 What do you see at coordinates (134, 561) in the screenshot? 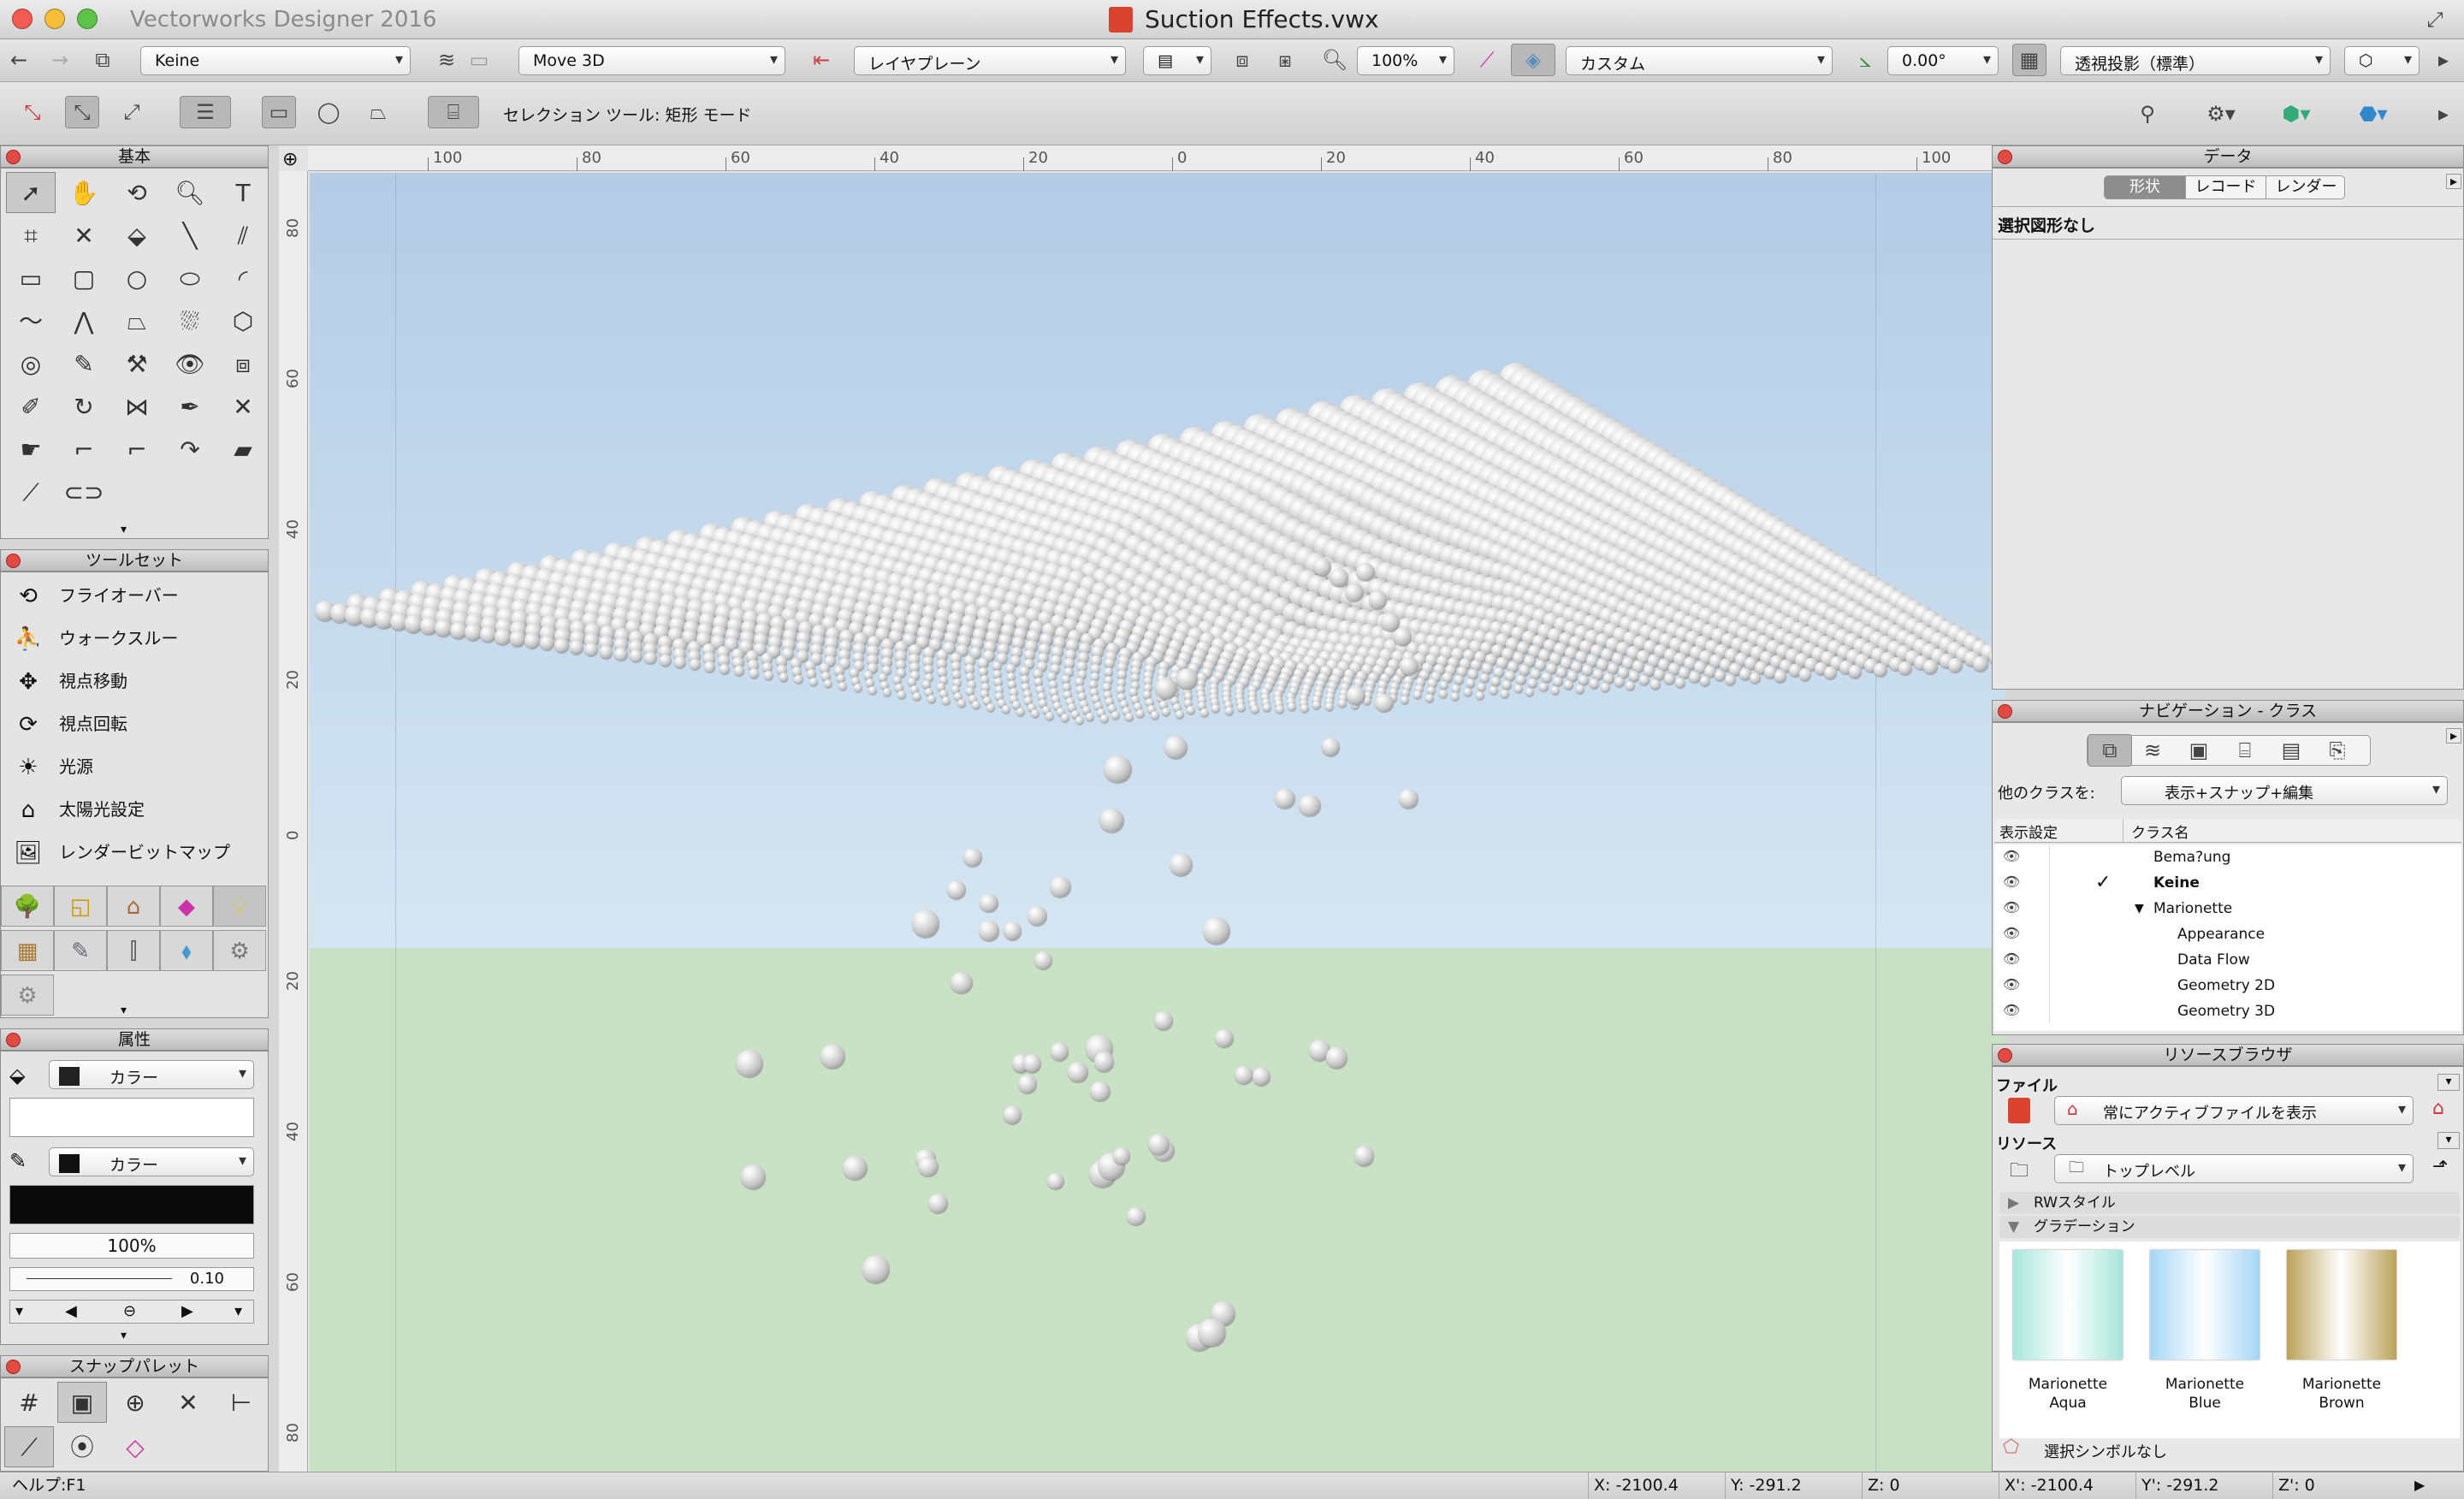
I see `toolset-palette-header: ツールセット` at bounding box center [134, 561].